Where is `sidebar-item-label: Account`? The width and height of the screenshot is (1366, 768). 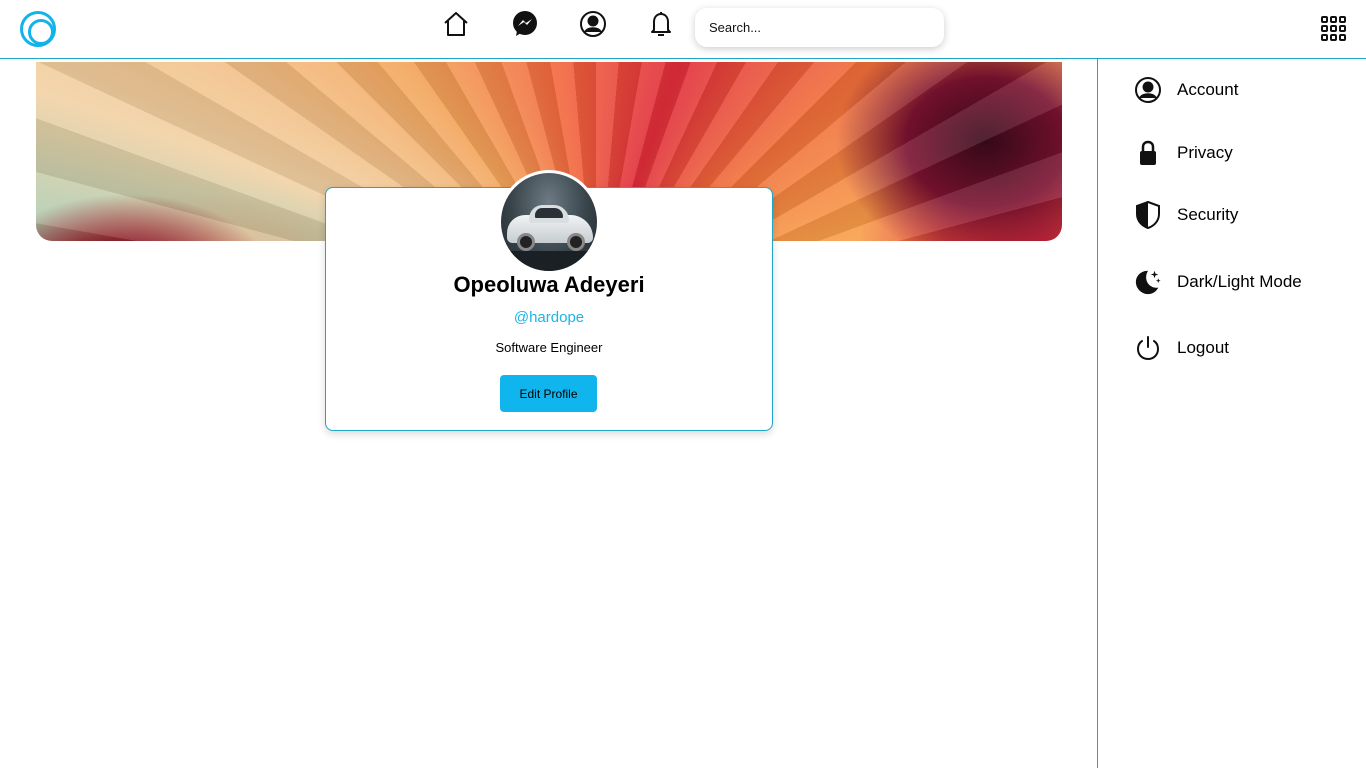
sidebar-item-label: Account is located at coordinates (1208, 89).